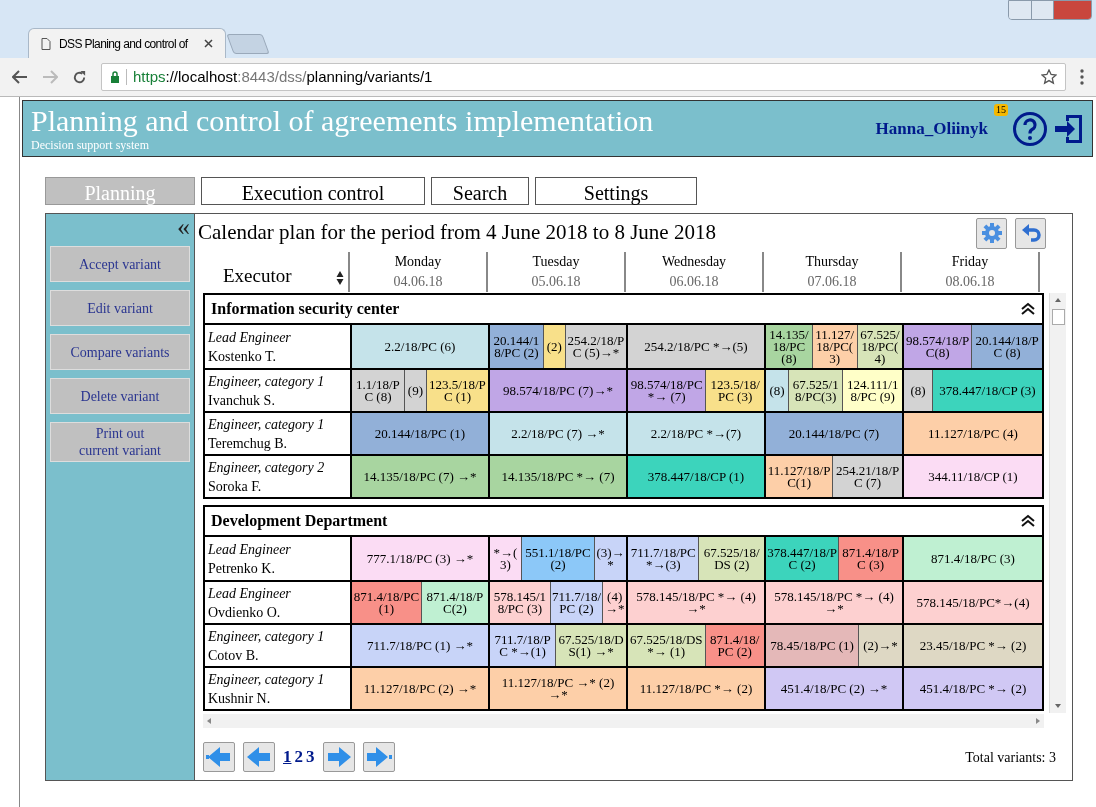  Describe the element at coordinates (973, 476) in the screenshot. I see `task-block: 344.11/18/CP (1)` at that location.